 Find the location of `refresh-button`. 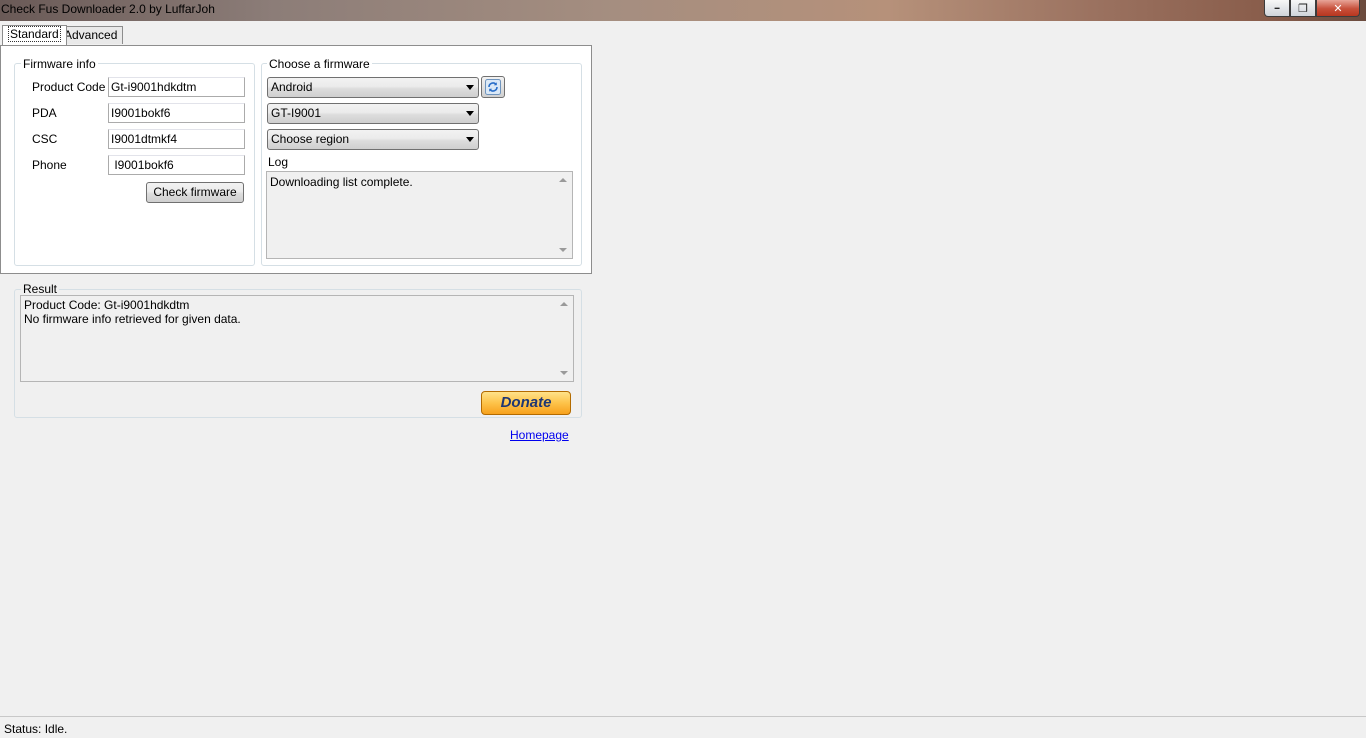

refresh-button is located at coordinates (493, 87).